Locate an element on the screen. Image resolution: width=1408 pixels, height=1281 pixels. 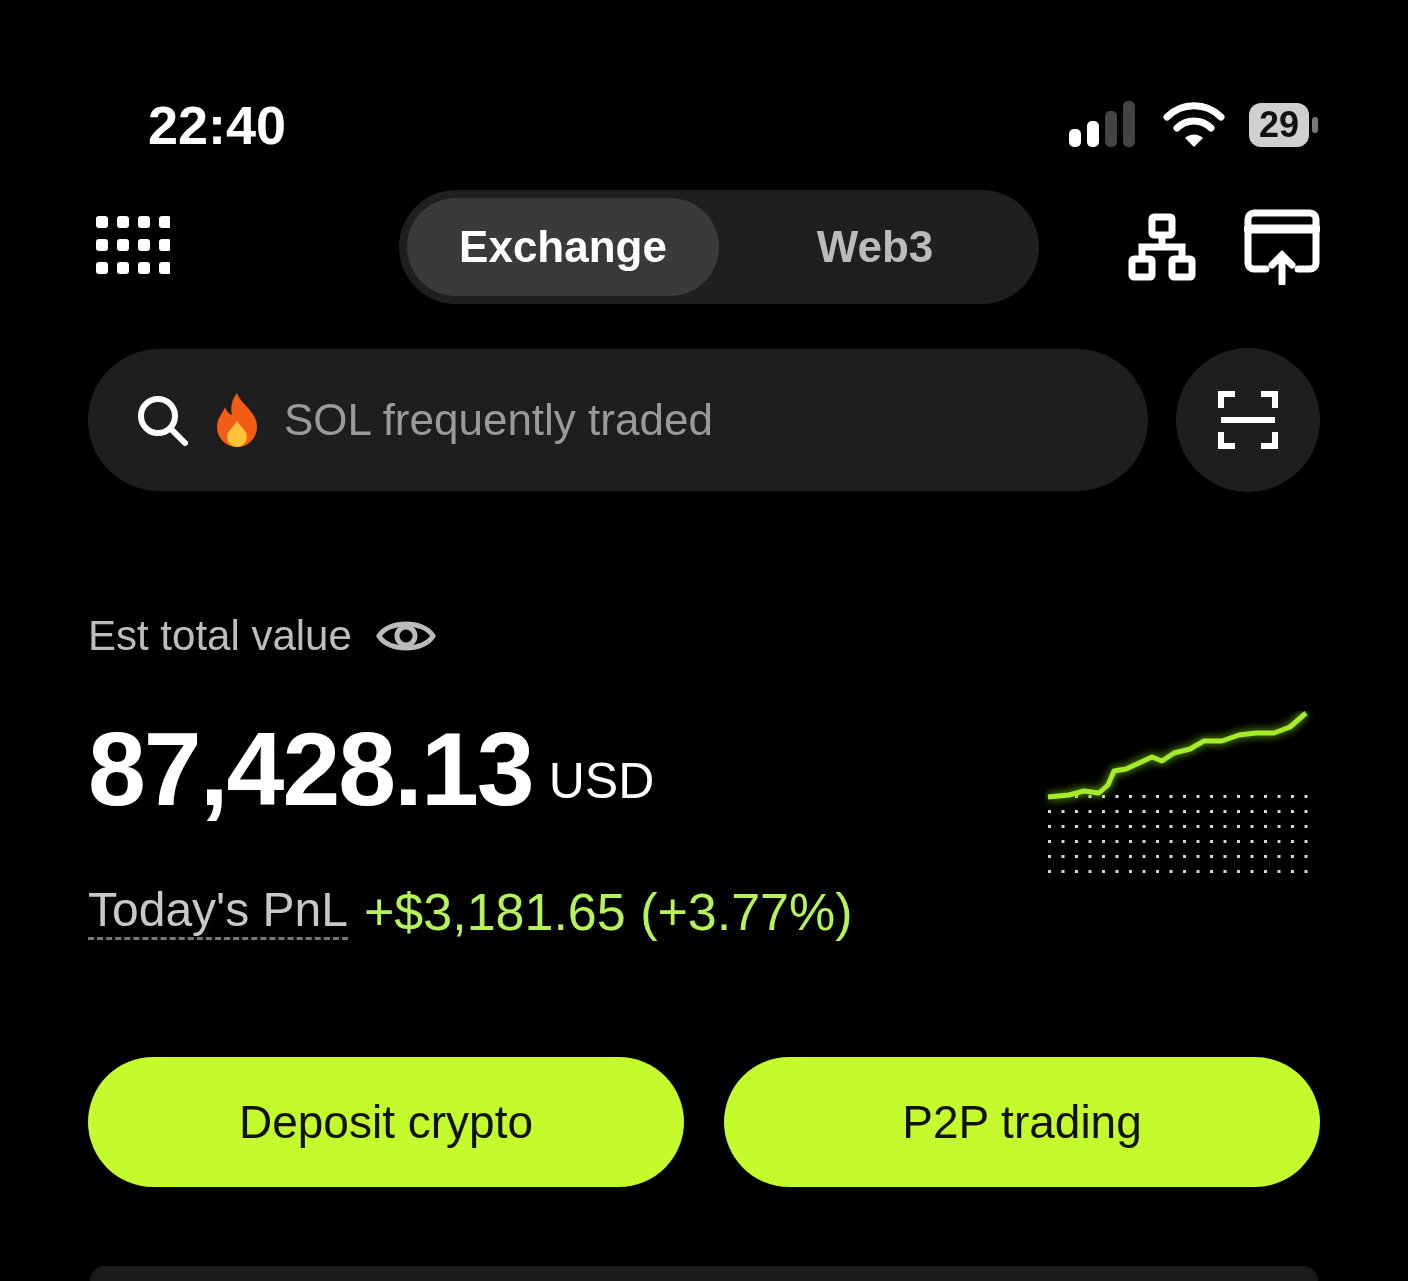
battery-level: 29 is located at coordinates (1278, 125).